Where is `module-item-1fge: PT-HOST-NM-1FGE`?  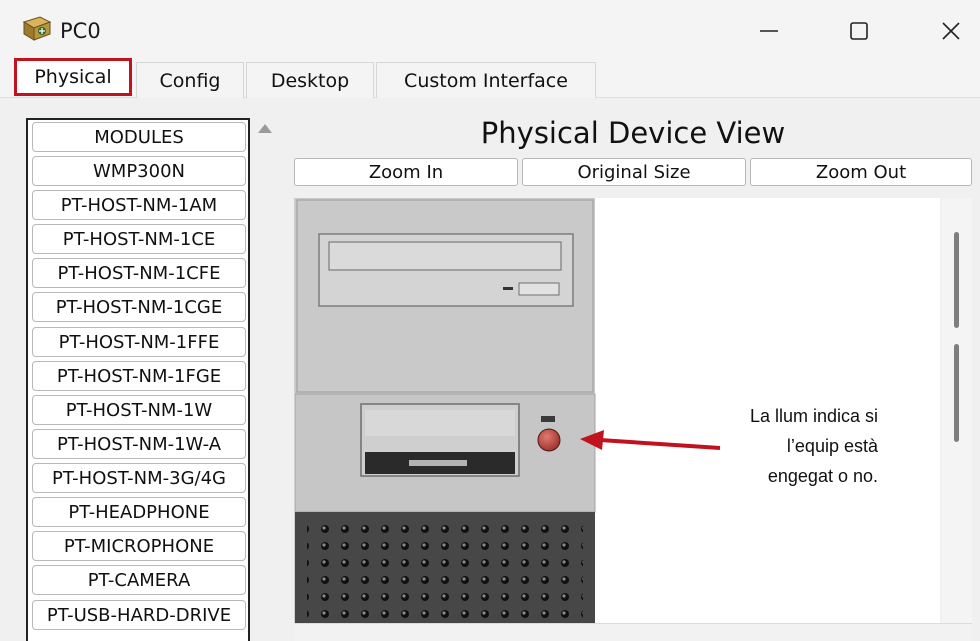
module-item-1fge: PT-HOST-NM-1FGE is located at coordinates (139, 376).